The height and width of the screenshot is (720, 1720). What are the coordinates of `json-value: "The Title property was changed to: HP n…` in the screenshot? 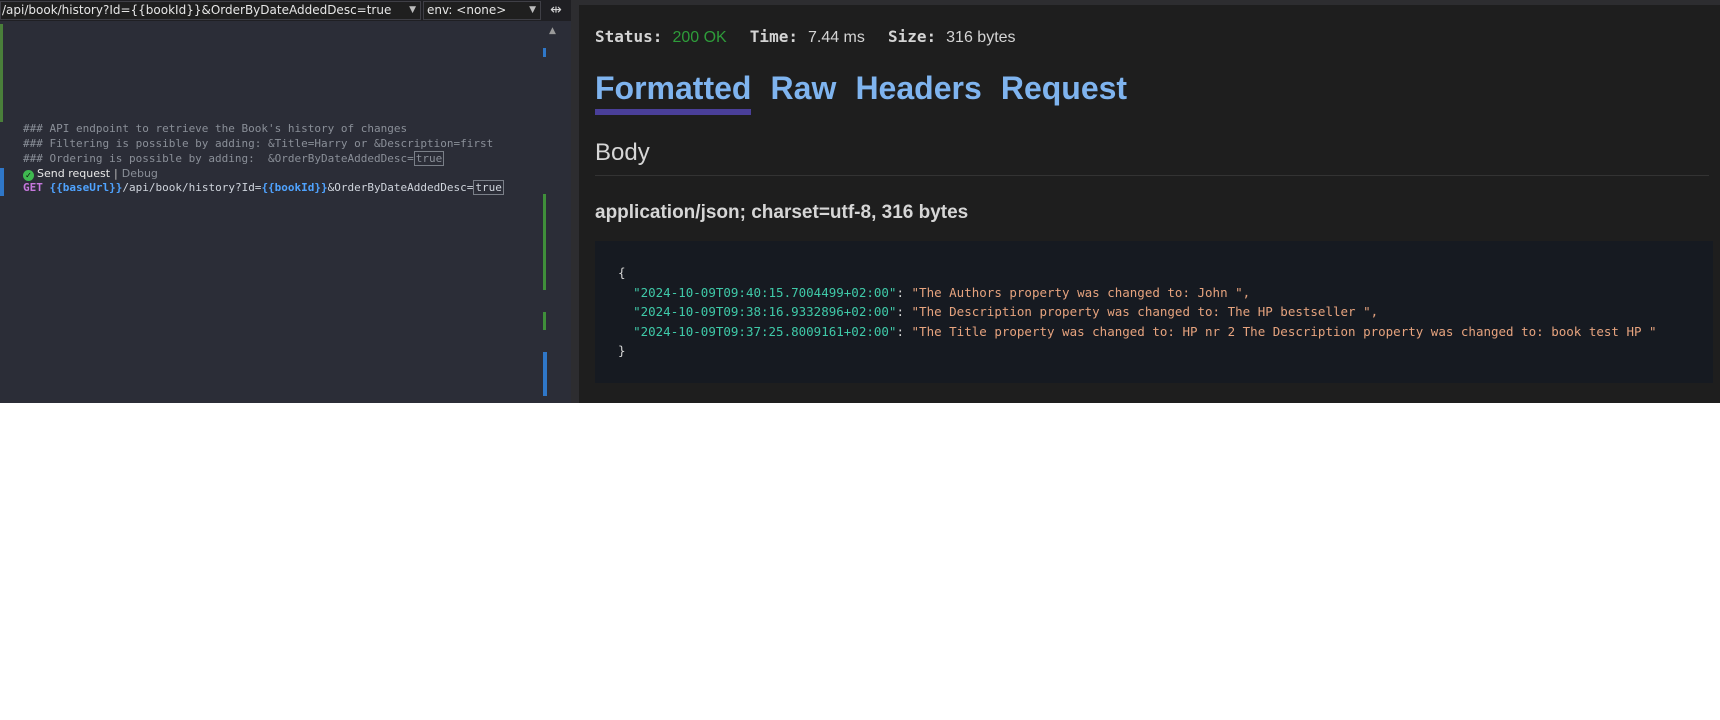 It's located at (1284, 331).